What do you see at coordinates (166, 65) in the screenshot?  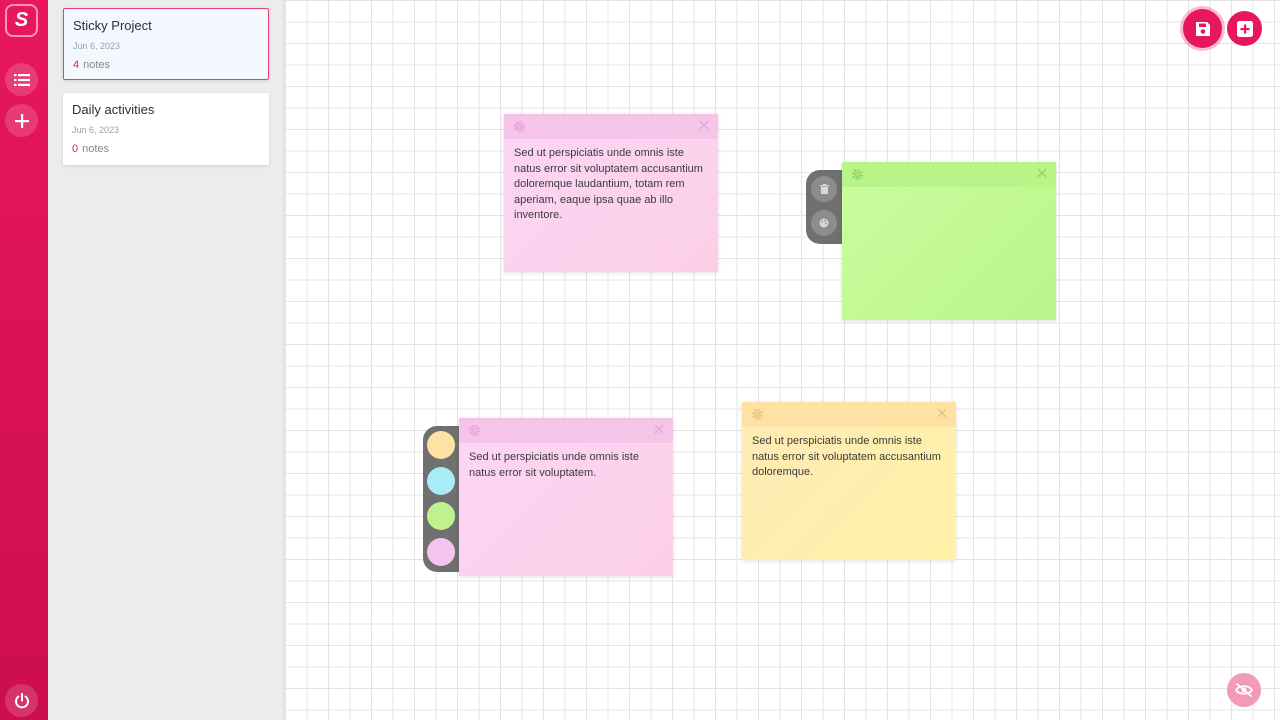 I see `project-note-count: 4 notes` at bounding box center [166, 65].